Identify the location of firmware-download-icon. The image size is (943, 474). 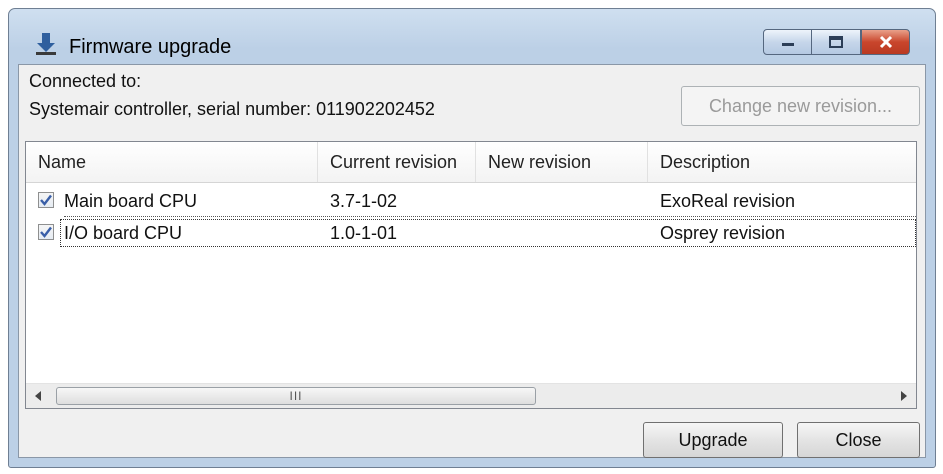
(46, 44).